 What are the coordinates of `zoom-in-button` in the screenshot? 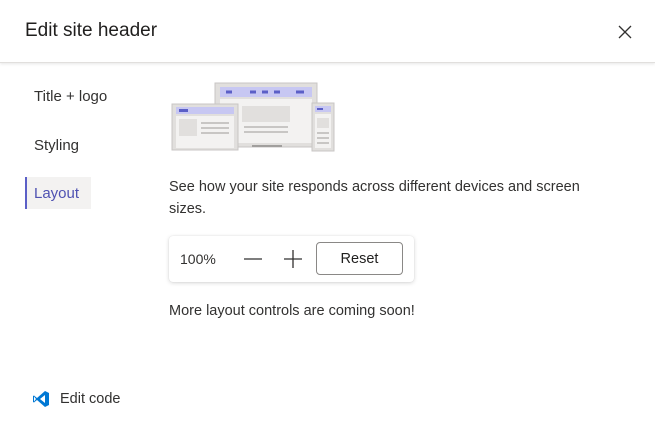 It's located at (293, 259).